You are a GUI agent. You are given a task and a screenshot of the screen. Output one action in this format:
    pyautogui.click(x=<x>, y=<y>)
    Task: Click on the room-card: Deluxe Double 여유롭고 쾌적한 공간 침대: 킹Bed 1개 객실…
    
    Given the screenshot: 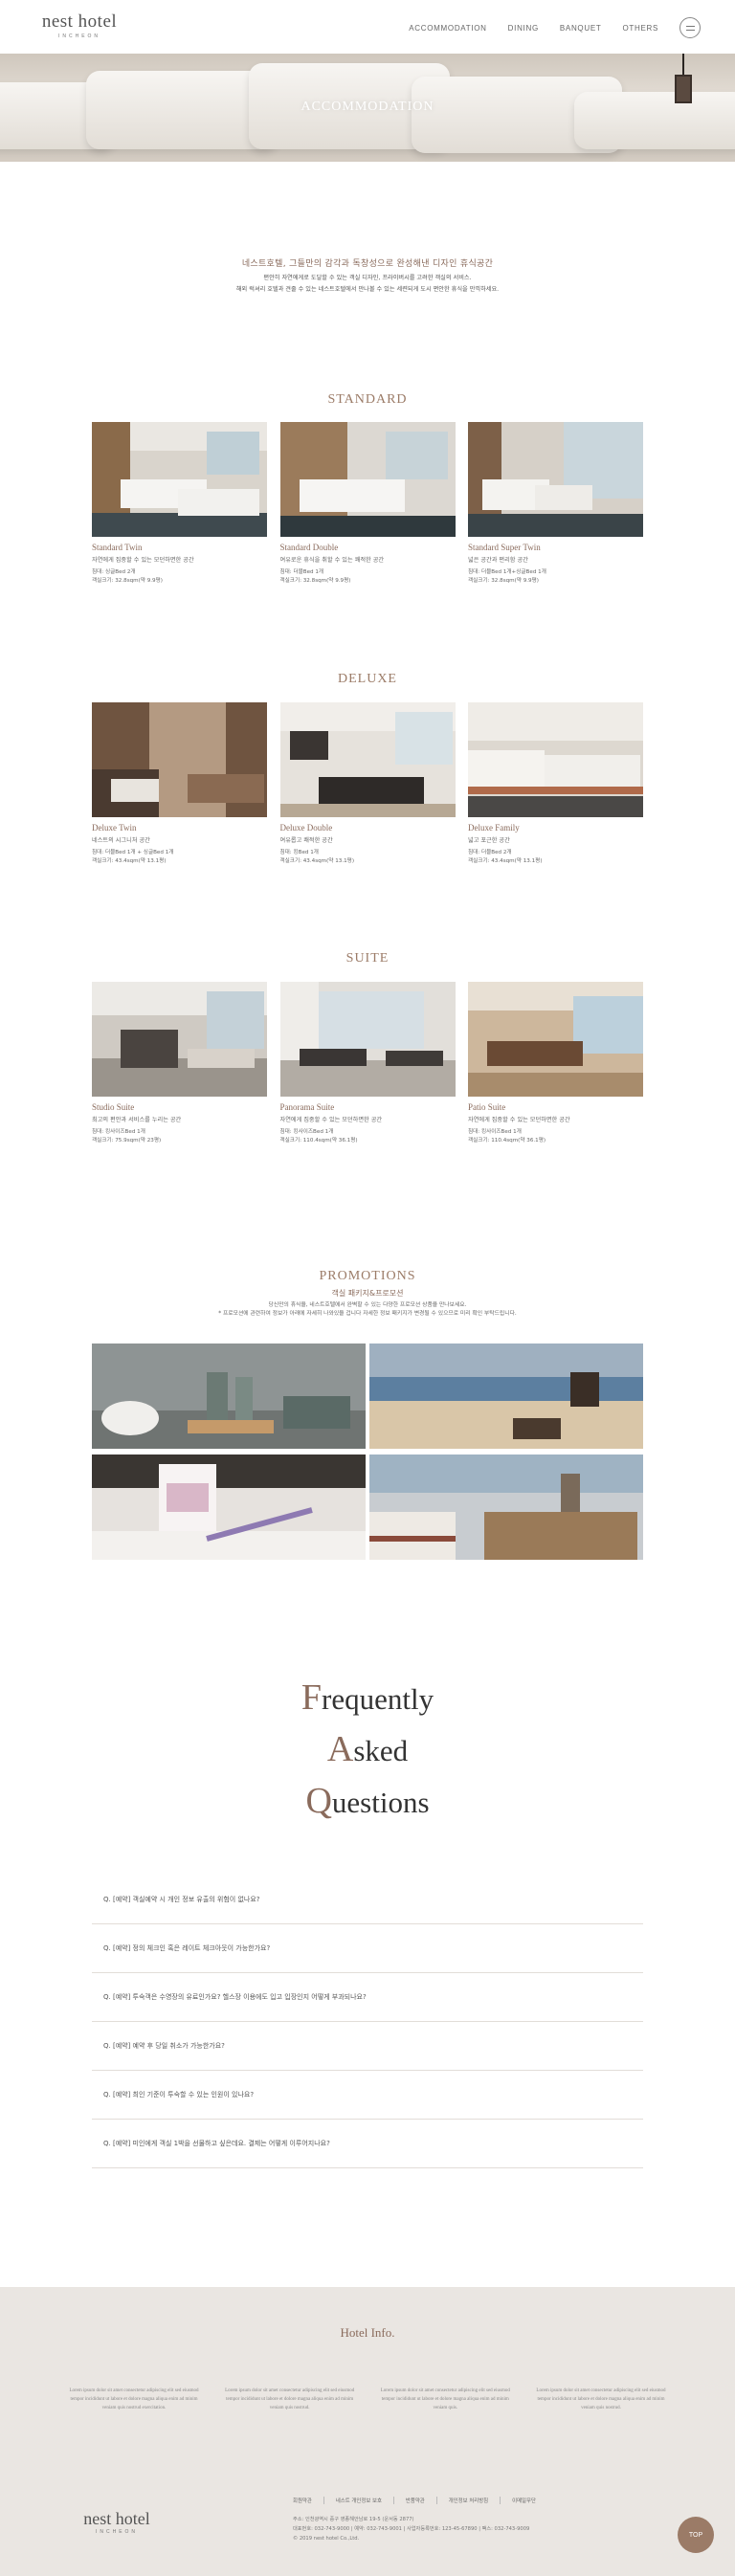 What is the action you would take?
    pyautogui.click(x=368, y=784)
    